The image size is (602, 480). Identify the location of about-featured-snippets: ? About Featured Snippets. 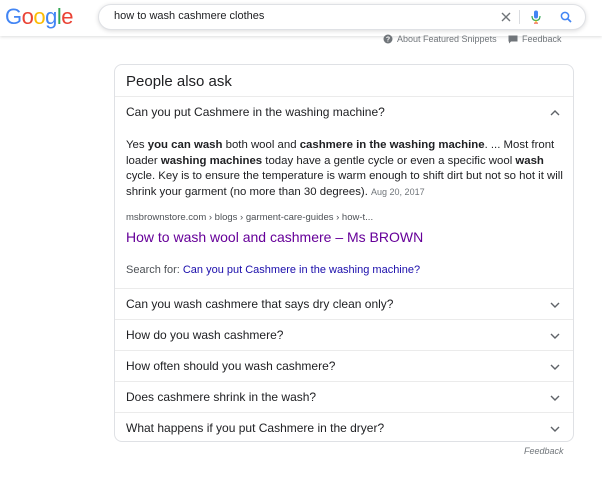
(440, 39).